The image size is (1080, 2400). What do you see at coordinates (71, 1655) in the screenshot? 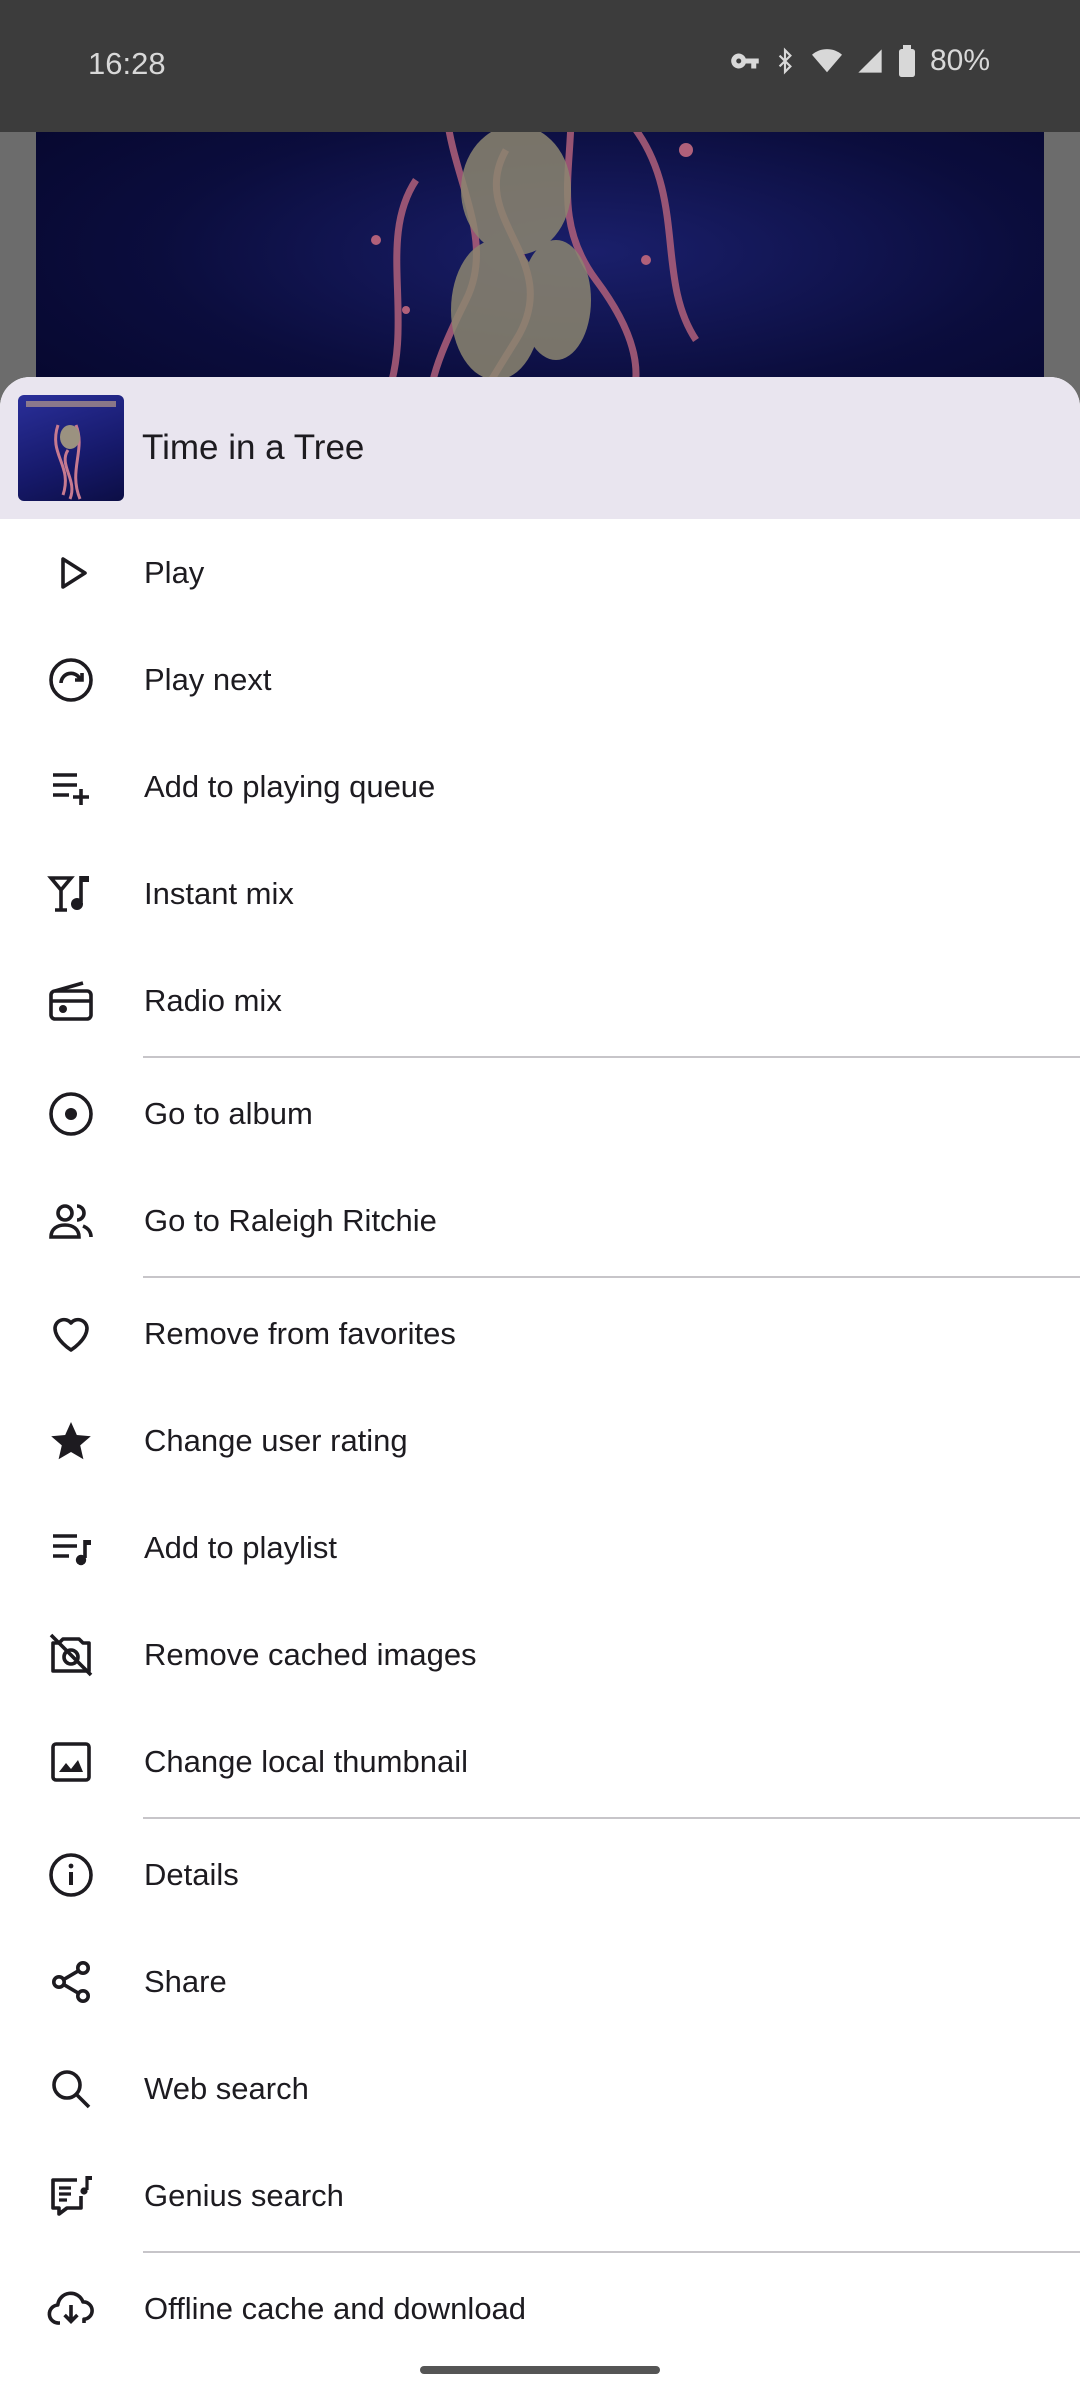
I see `no-photo-icon` at bounding box center [71, 1655].